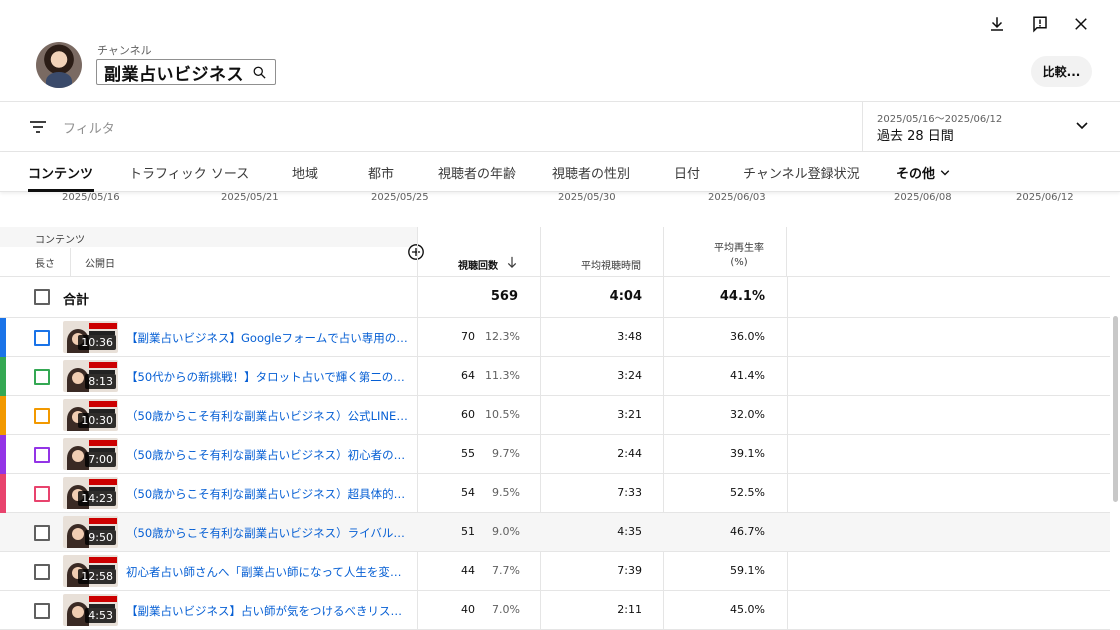  What do you see at coordinates (555, 297) in the screenshot?
I see `total-row: 合計 569 4:04 44.1%` at bounding box center [555, 297].